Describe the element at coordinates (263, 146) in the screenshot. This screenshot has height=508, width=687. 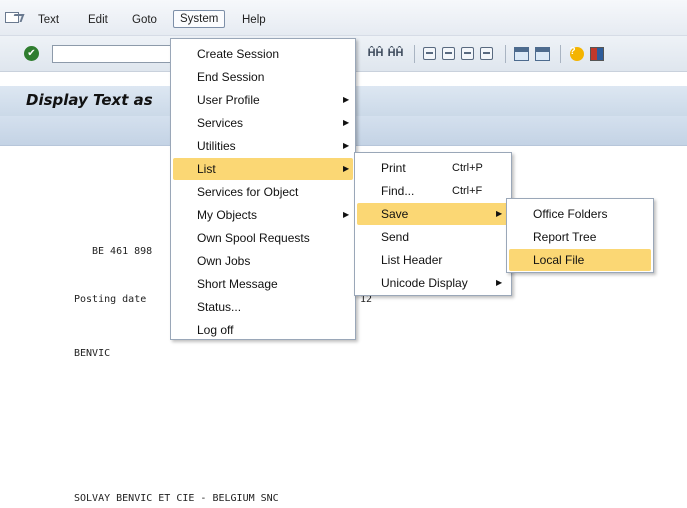
I see `menu-item-utilities: Utilities ▶` at that location.